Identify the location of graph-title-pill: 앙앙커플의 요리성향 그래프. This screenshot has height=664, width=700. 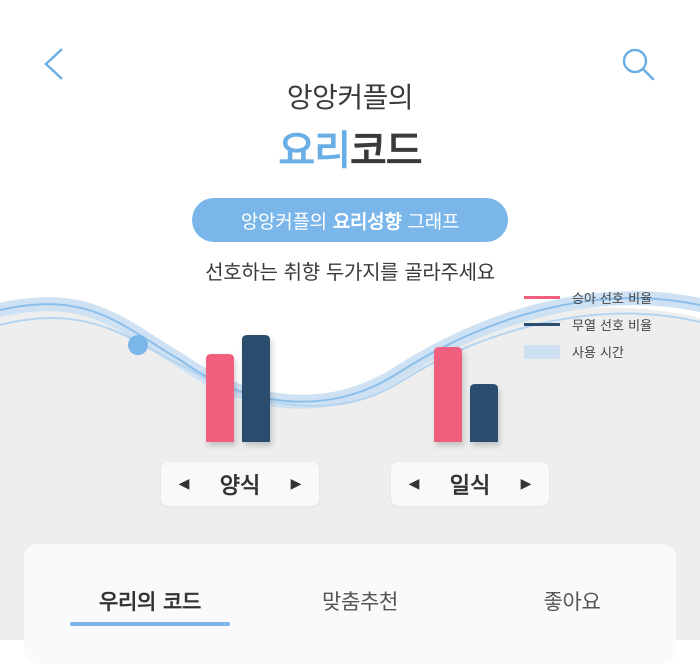
(350, 220).